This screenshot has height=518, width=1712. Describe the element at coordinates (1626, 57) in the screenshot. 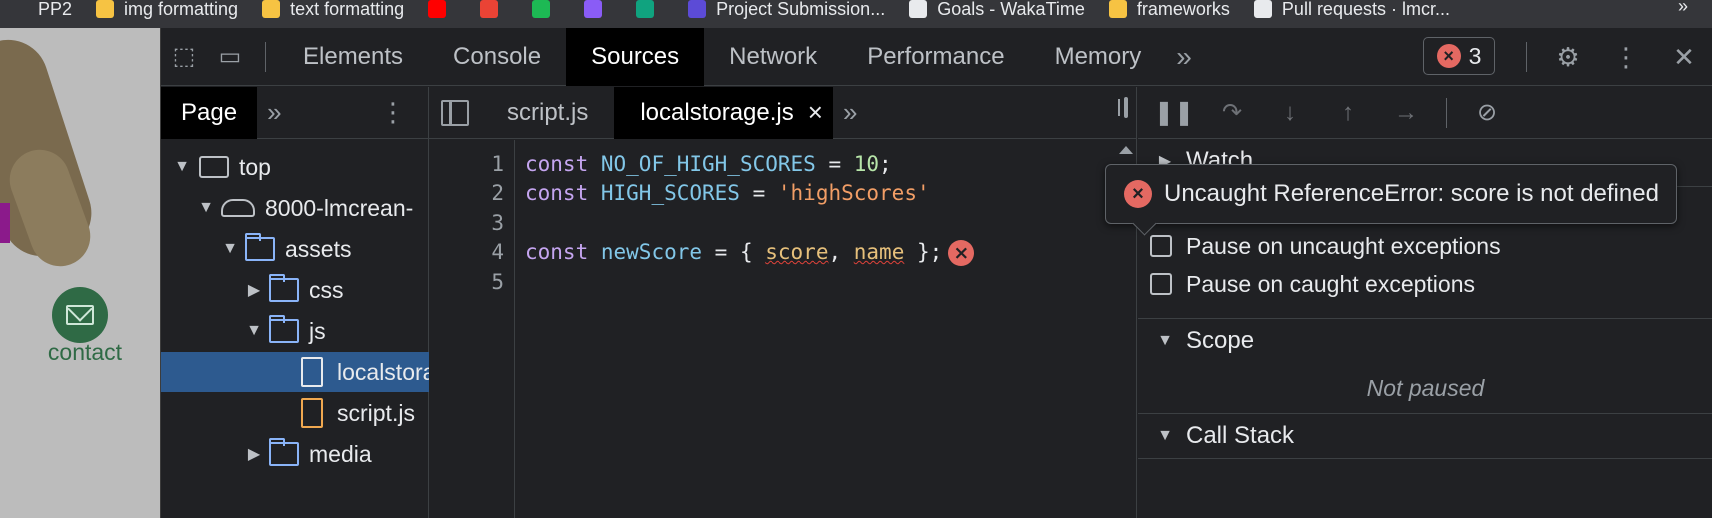

I see `kebab-menu-icon: ⋮` at that location.